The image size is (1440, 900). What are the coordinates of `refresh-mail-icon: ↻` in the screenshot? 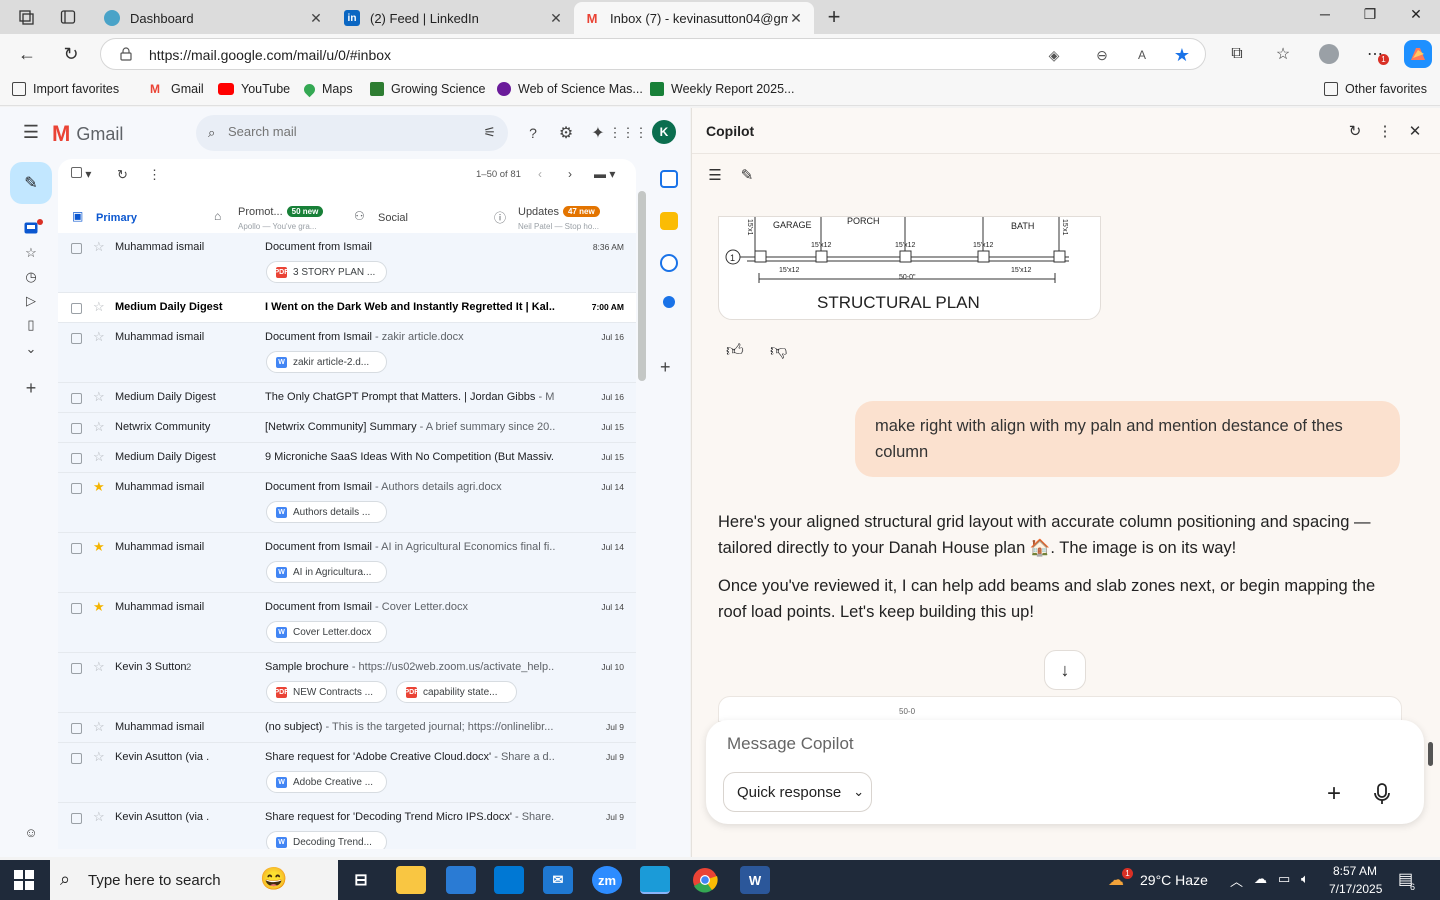 It's located at (122, 175).